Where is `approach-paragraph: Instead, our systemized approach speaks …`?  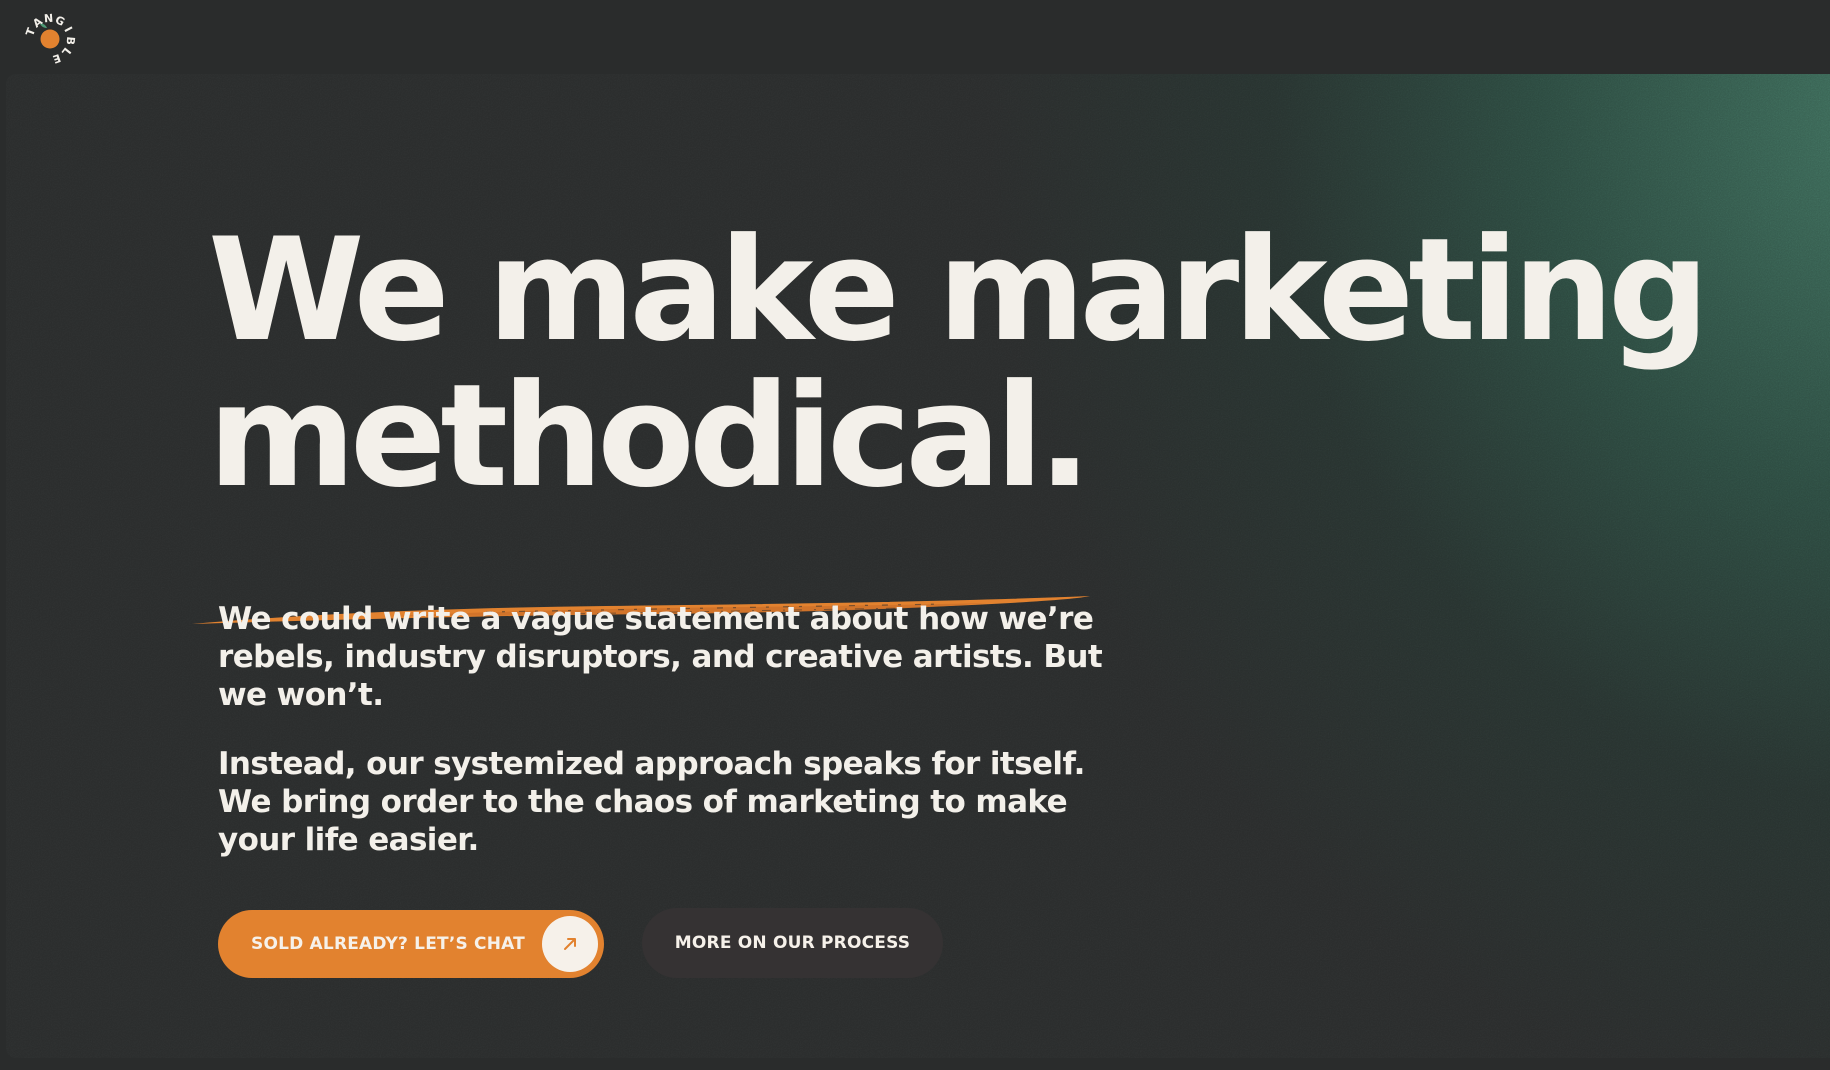 approach-paragraph: Instead, our systemized approach speaks … is located at coordinates (651, 802).